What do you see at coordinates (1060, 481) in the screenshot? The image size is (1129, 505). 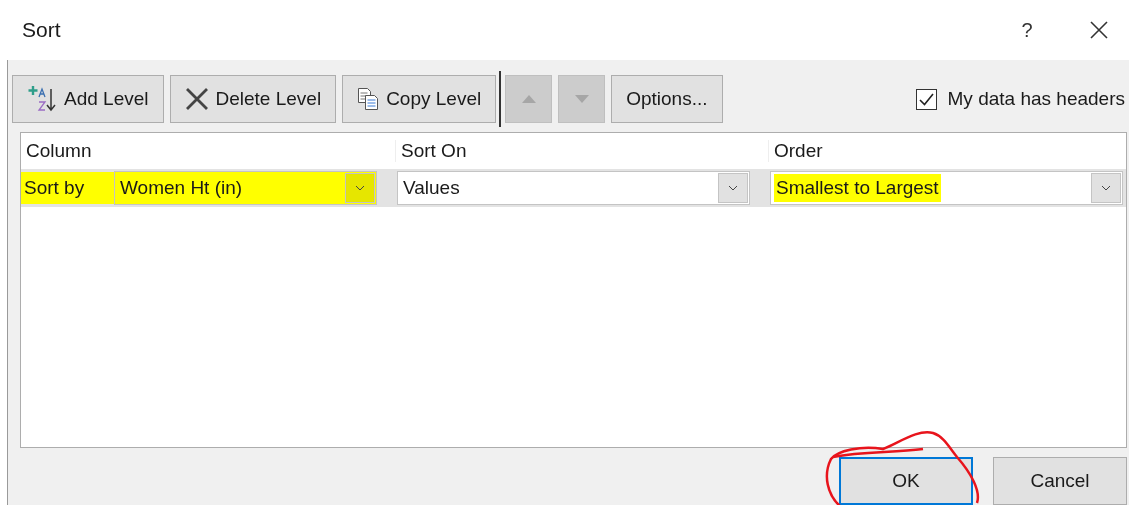 I see `cancel-button: Cancel` at bounding box center [1060, 481].